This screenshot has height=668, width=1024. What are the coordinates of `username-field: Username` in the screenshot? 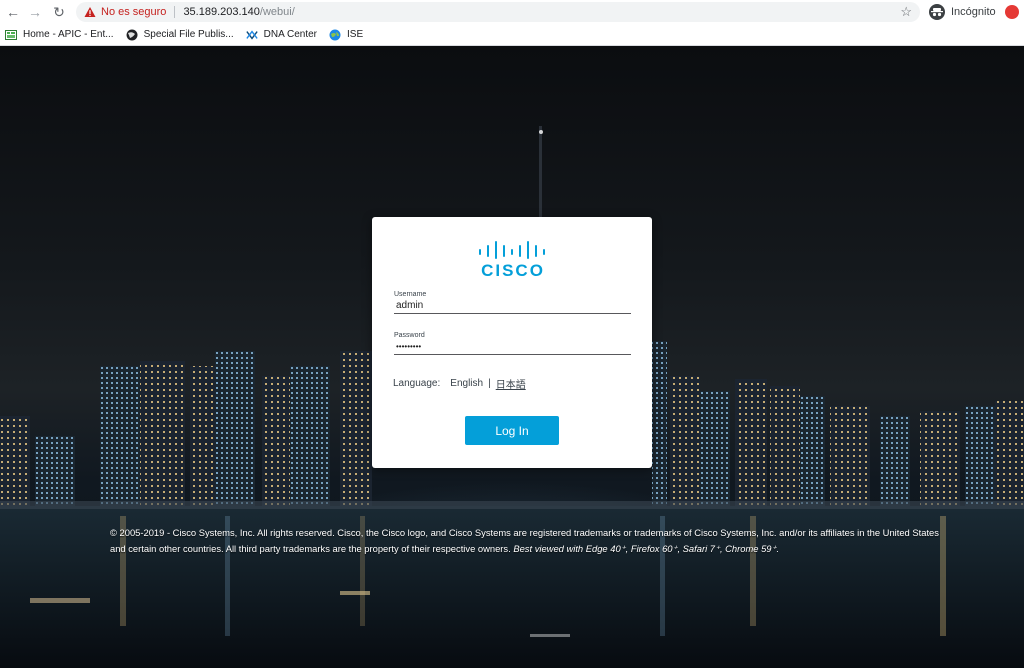 It's located at (512, 302).